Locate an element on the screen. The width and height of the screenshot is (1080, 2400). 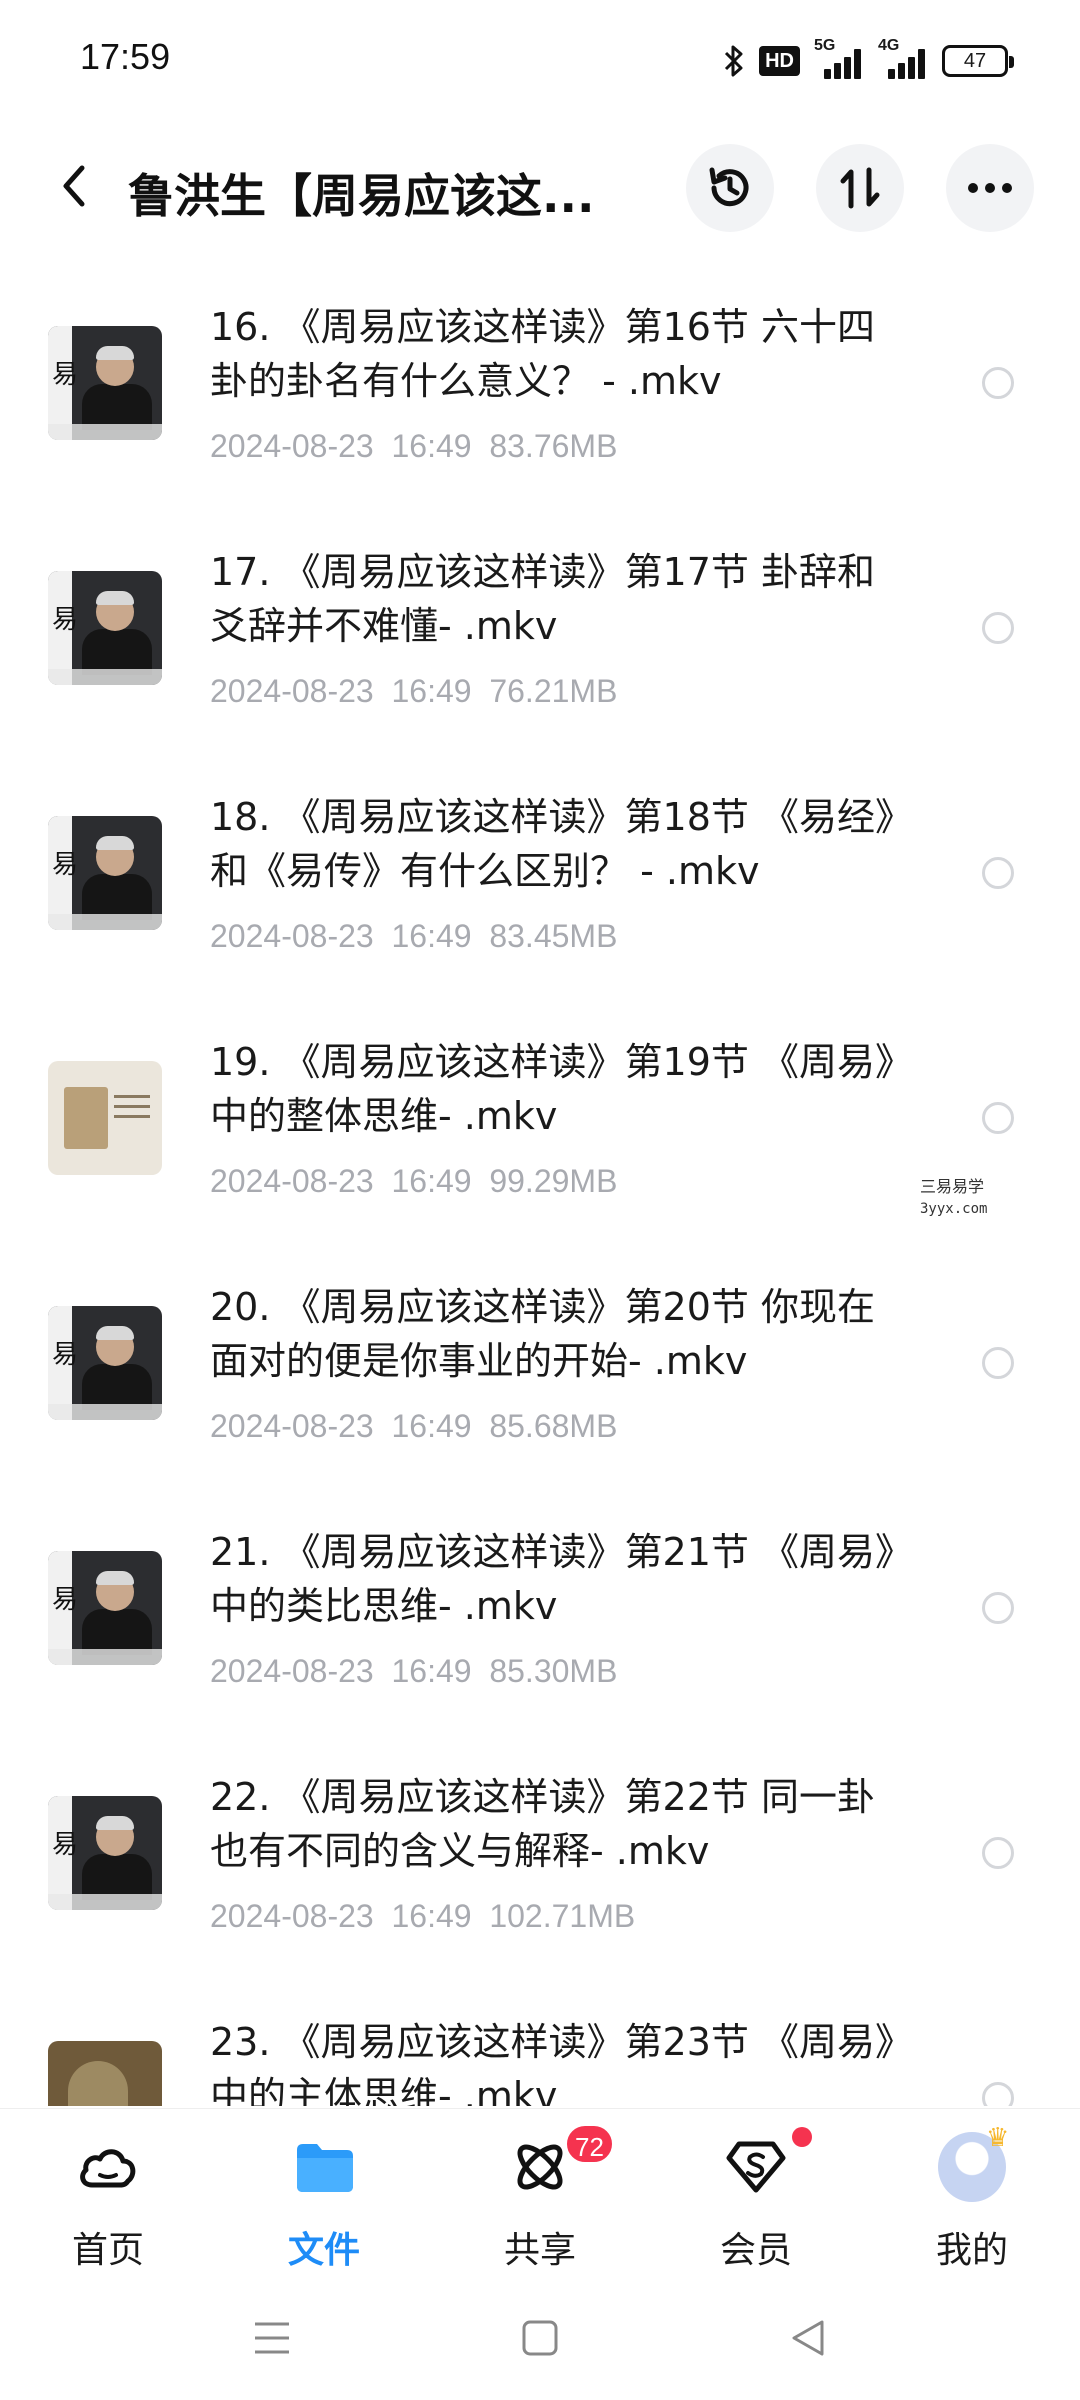
bottom-nav: 首页 文件 72 共享 会员 ♛ 我的 is located at coordinates (540, 2193).